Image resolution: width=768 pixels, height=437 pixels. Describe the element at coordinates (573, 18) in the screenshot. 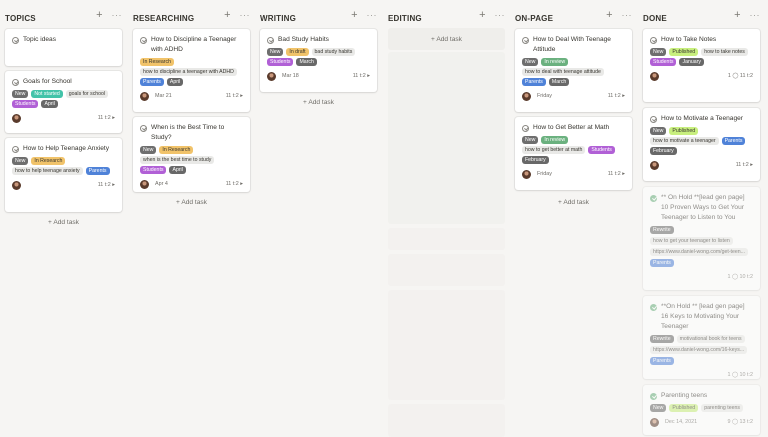

I see `column-header: ON-PAGE + ···` at that location.